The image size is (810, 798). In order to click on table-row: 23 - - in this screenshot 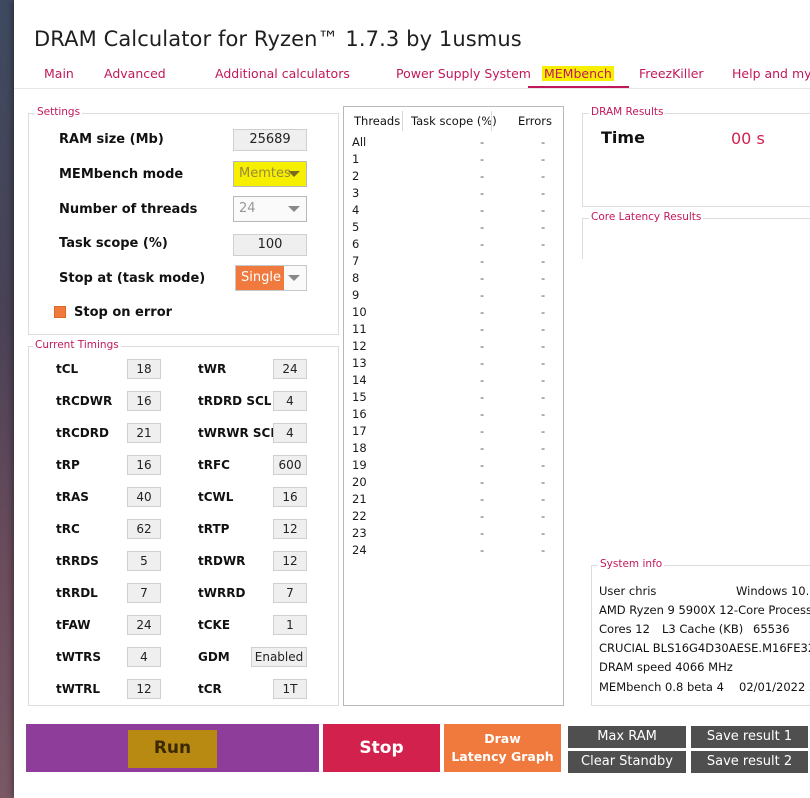, I will do `click(453, 534)`.